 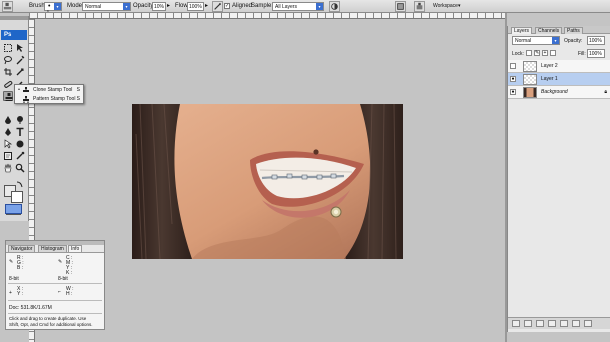 What do you see at coordinates (8, 144) in the screenshot?
I see `path-selection-tool-icon` at bounding box center [8, 144].